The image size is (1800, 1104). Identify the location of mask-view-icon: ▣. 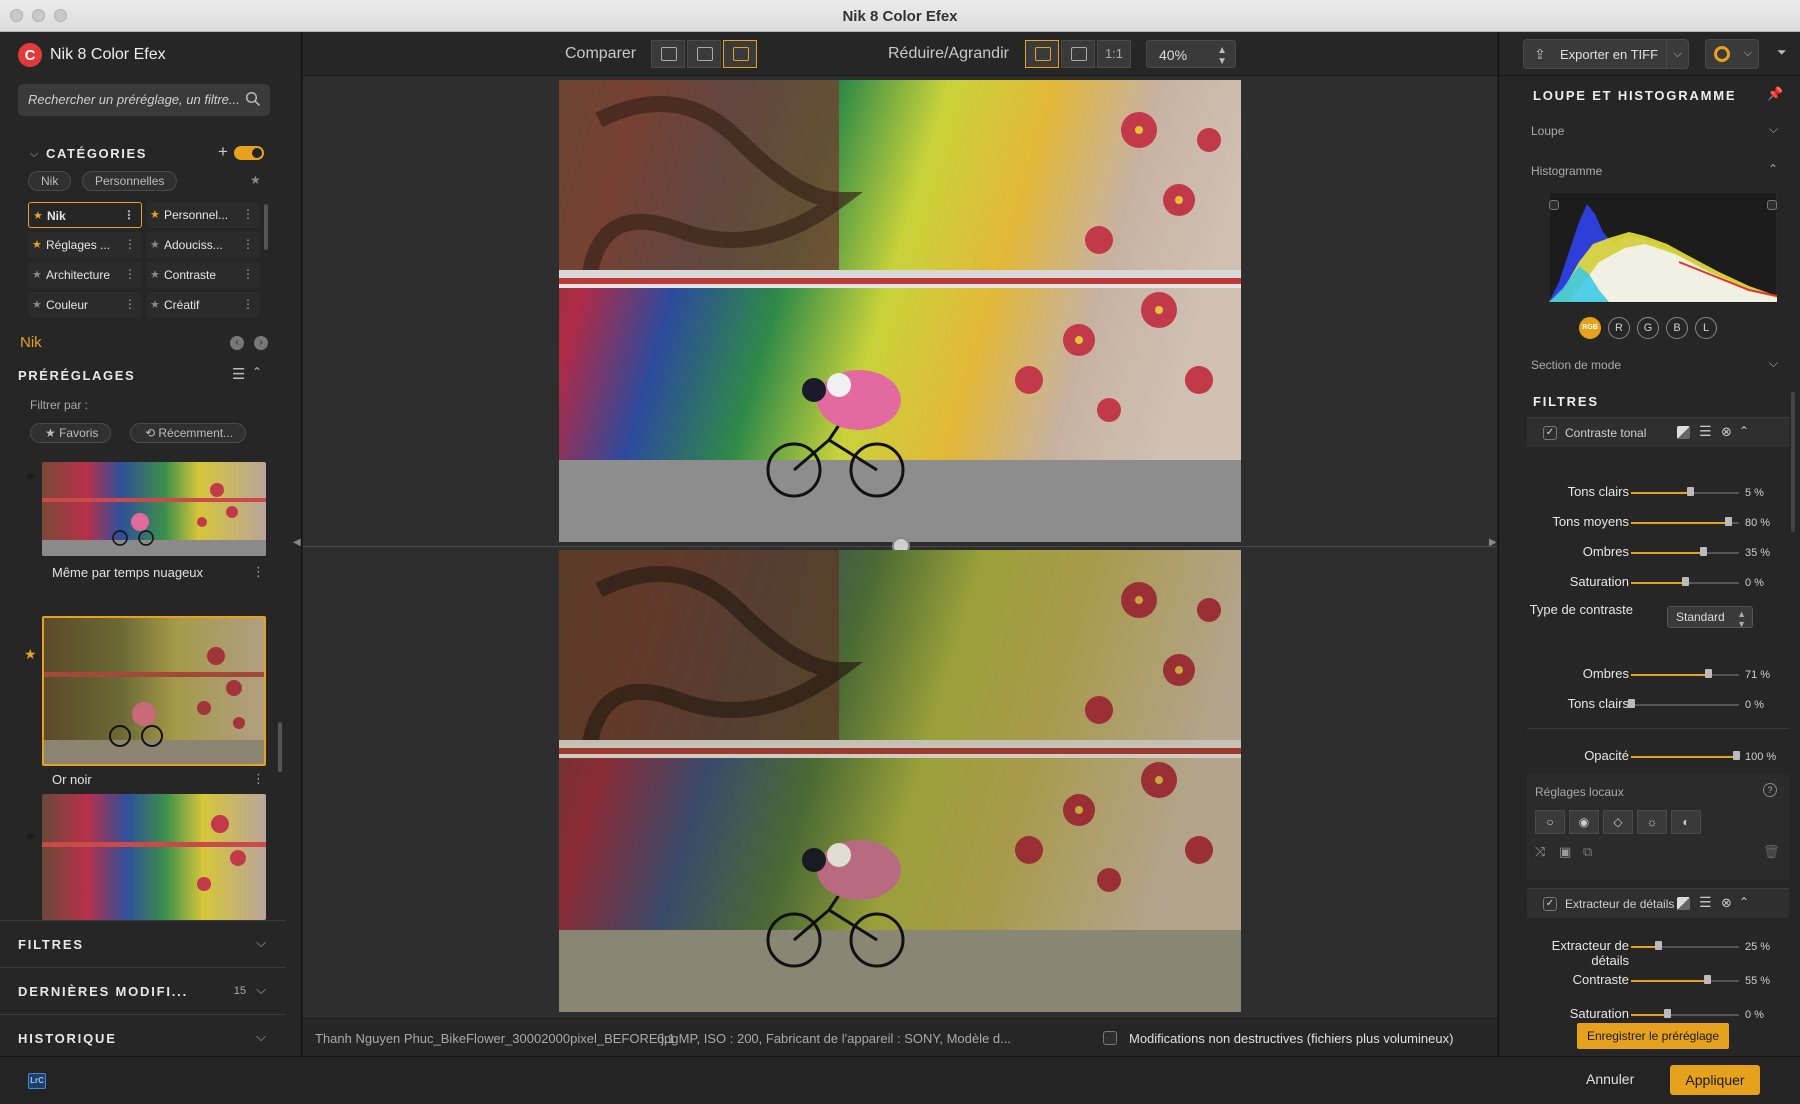
(1565, 852).